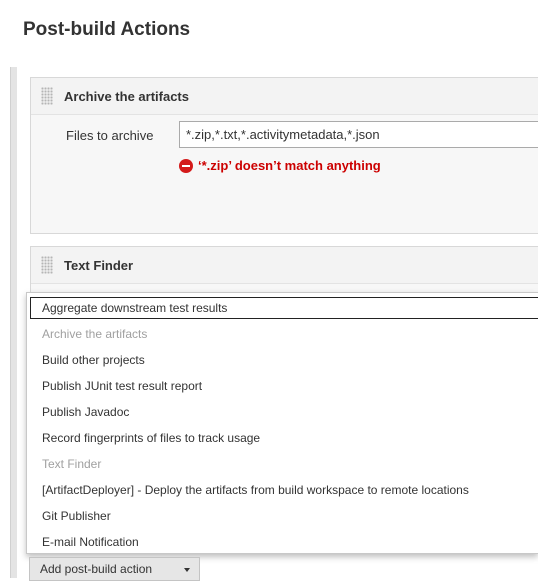 This screenshot has height=581, width=538. Describe the element at coordinates (284, 542) in the screenshot. I see `menu-item-email-notification: E-mail Notification` at that location.